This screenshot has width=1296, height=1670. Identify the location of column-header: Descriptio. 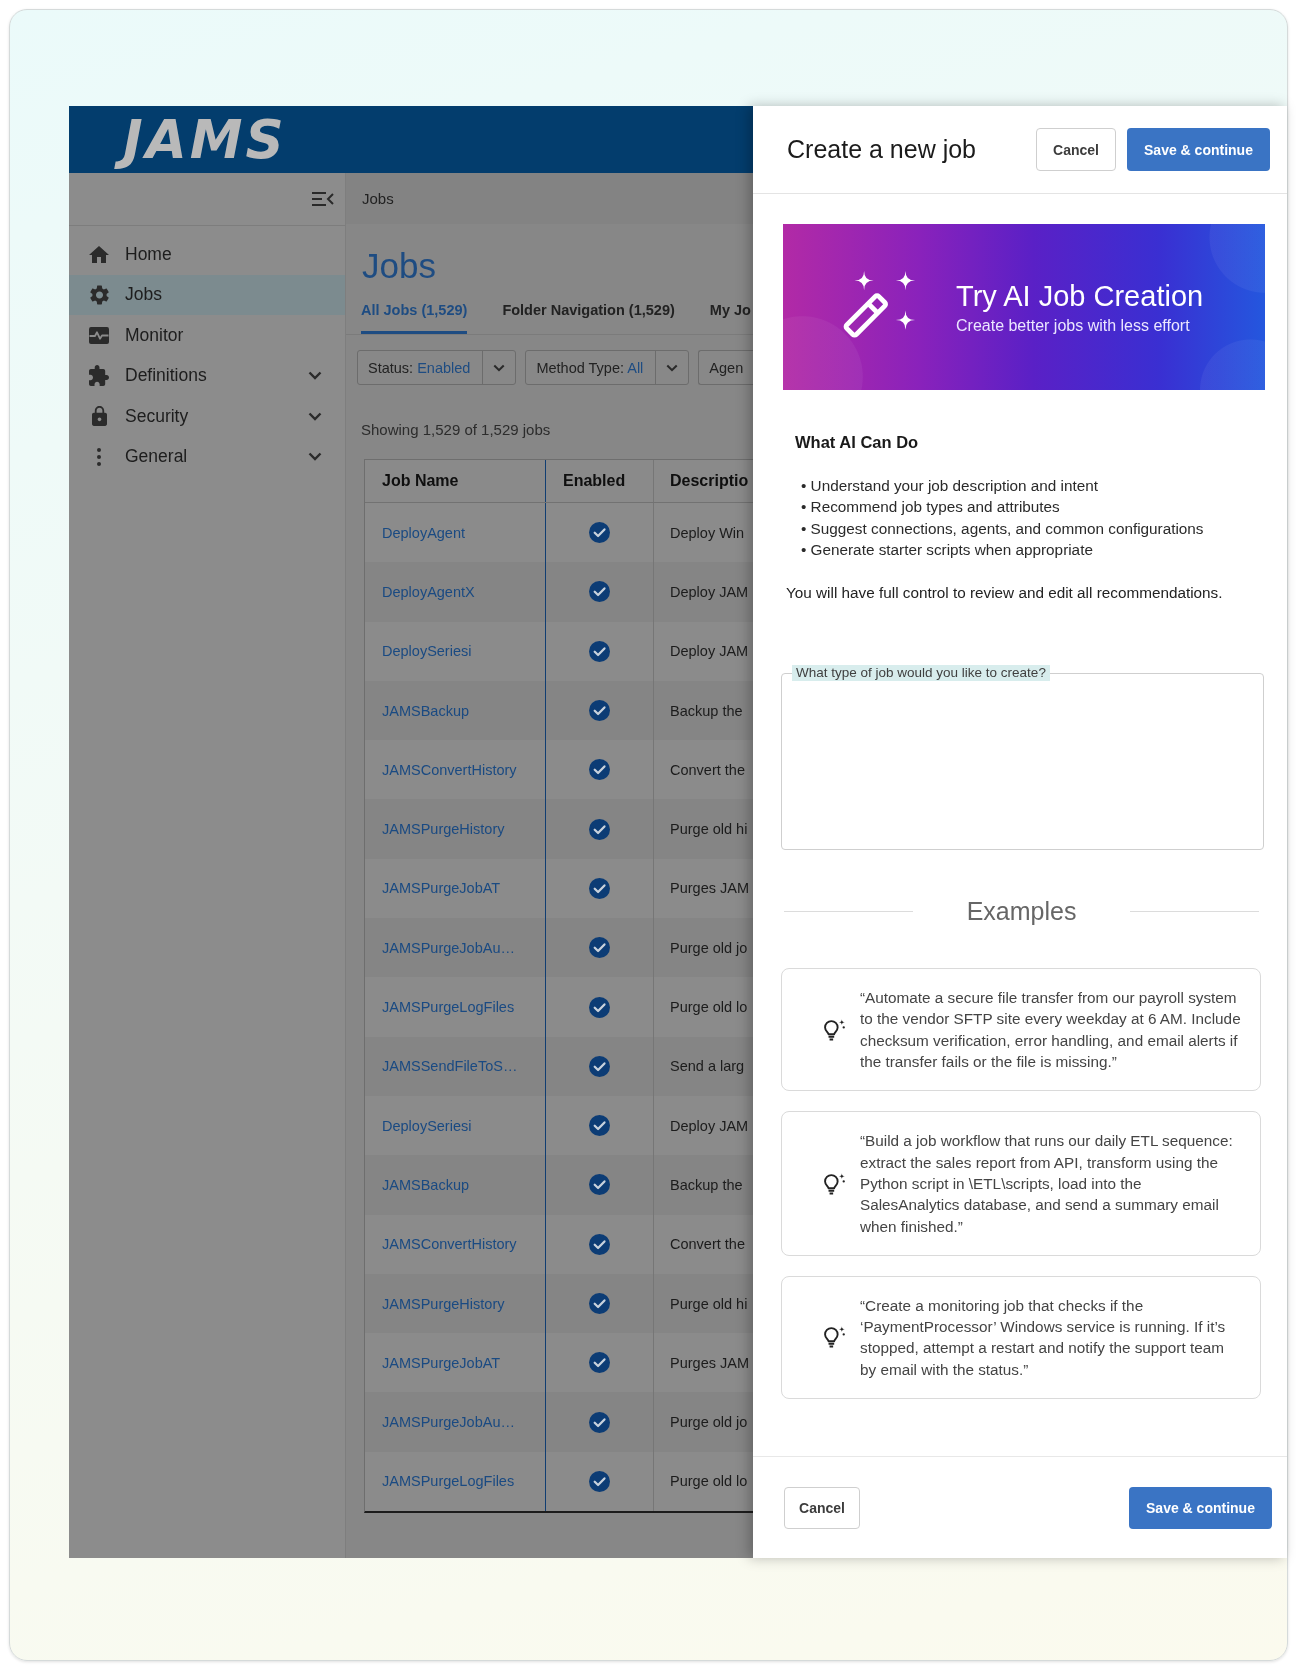
(709, 481).